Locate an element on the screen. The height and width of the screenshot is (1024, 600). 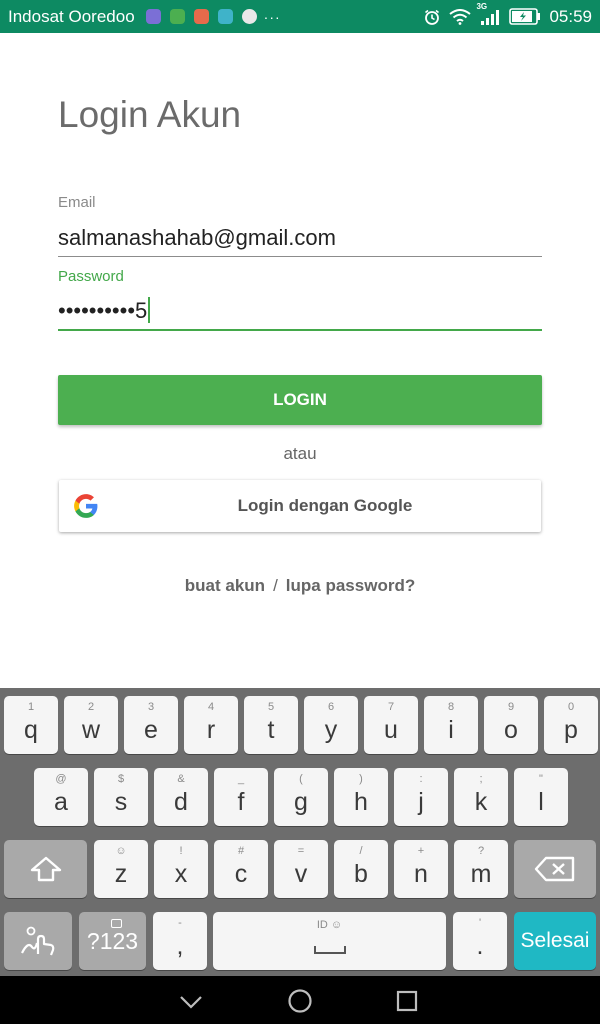
key-p: 0p is located at coordinates (571, 725).